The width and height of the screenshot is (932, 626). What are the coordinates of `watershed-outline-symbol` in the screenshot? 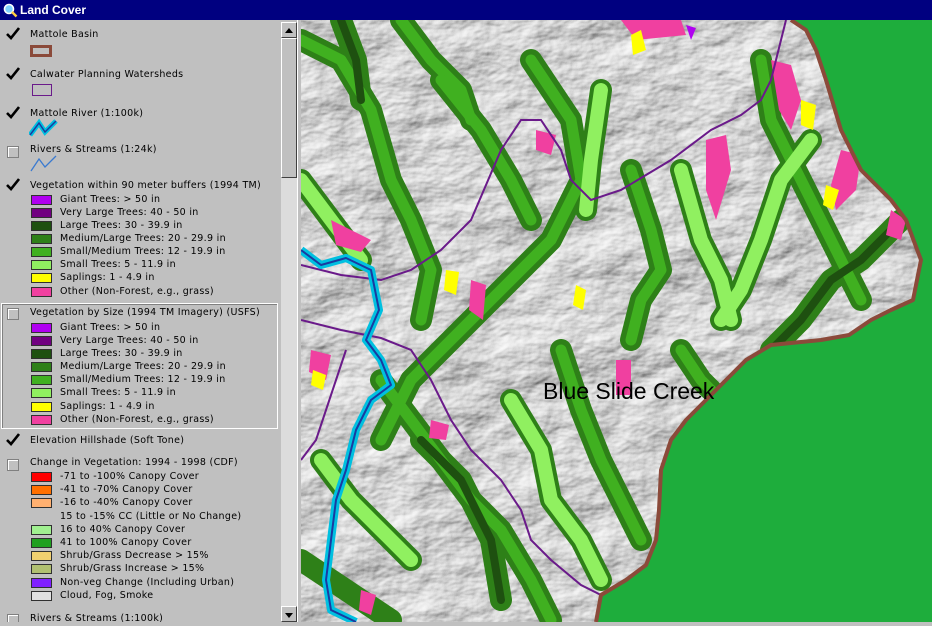 It's located at (42, 90).